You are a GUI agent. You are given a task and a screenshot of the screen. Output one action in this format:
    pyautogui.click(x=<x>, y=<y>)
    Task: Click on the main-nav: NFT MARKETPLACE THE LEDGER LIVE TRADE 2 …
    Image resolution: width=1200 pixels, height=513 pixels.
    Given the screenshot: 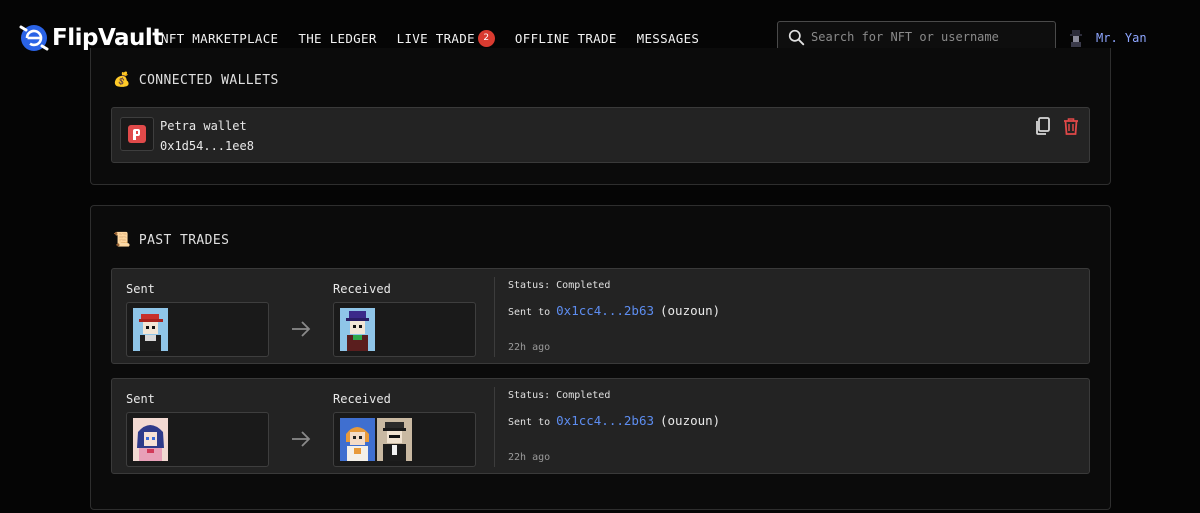 What is the action you would take?
    pyautogui.click(x=440, y=38)
    